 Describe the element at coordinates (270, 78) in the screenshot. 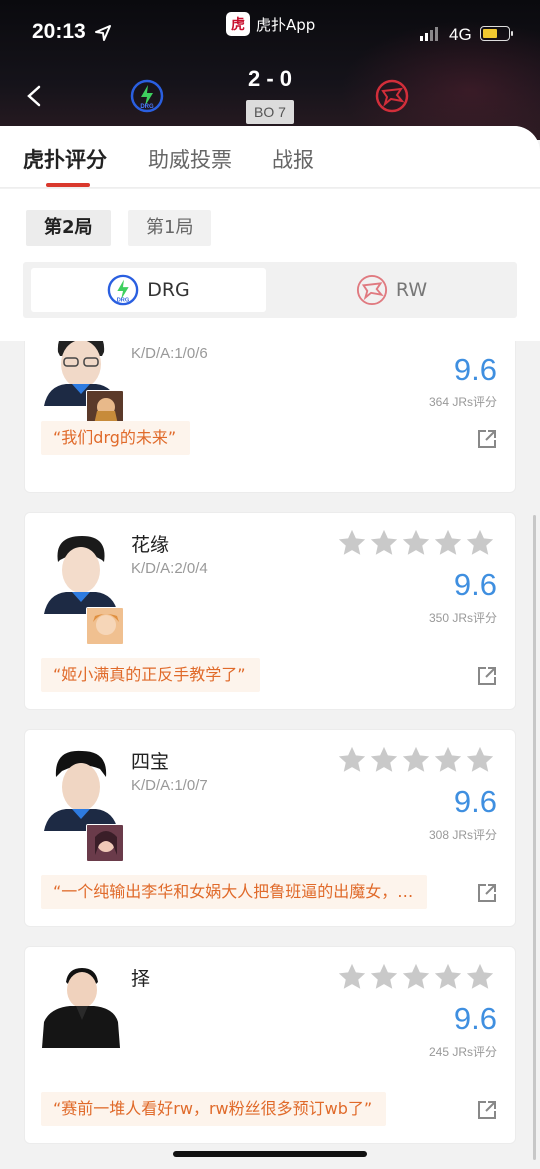

I see `match-score: 2 - 0` at that location.